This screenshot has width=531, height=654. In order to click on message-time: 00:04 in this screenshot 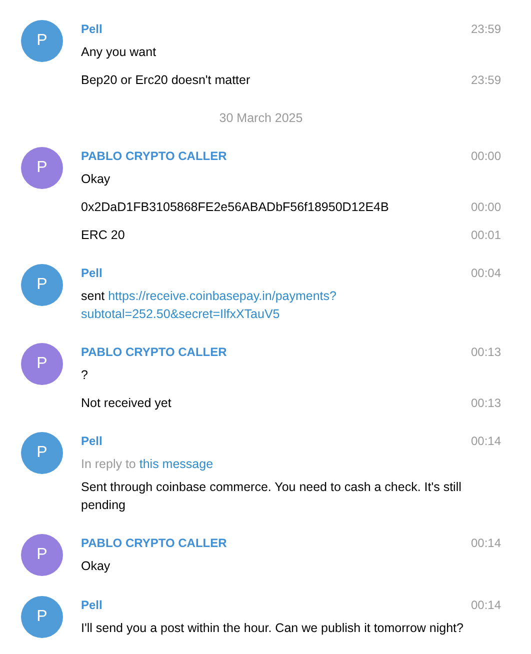, I will do `click(485, 273)`.